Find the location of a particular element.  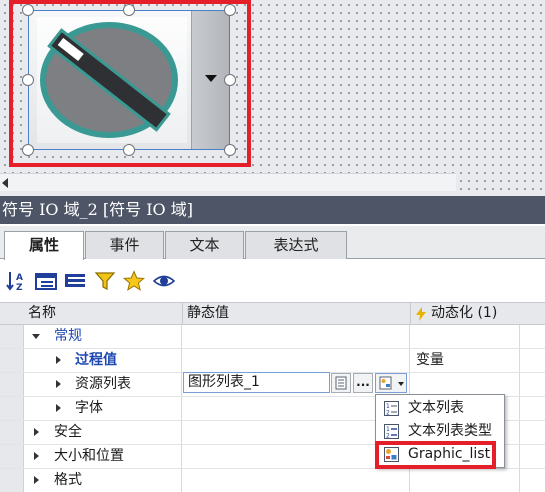

text-list-type-icon: 1 2 is located at coordinates (391, 431).